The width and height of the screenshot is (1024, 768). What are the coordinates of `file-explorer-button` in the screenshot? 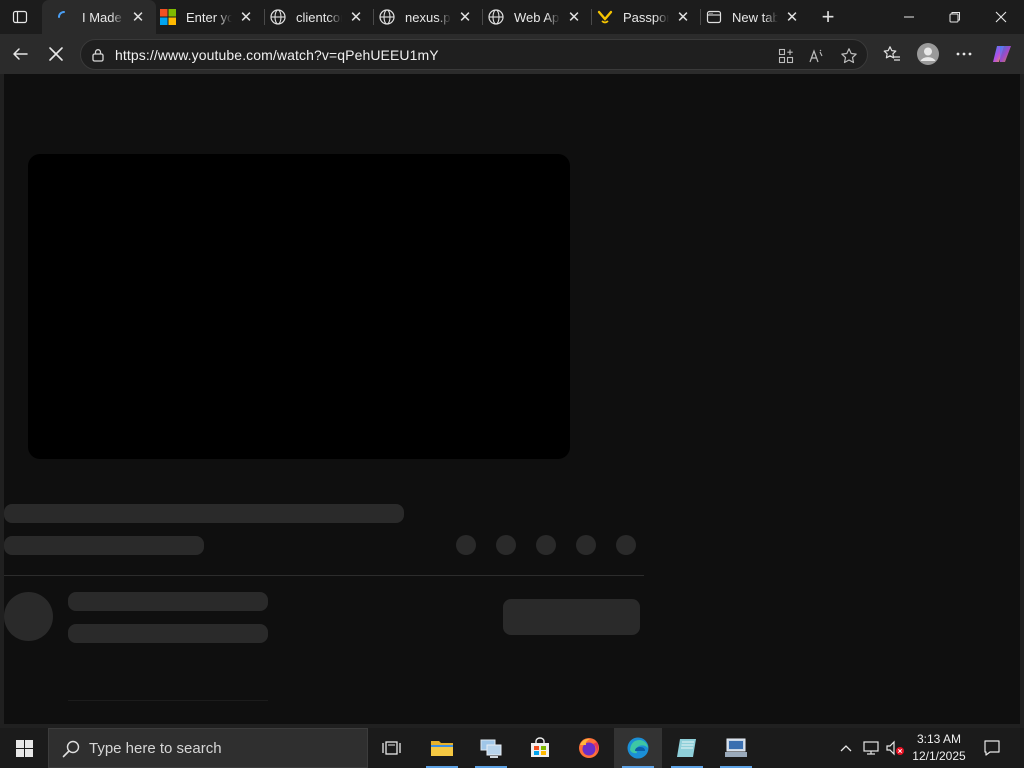 It's located at (442, 748).